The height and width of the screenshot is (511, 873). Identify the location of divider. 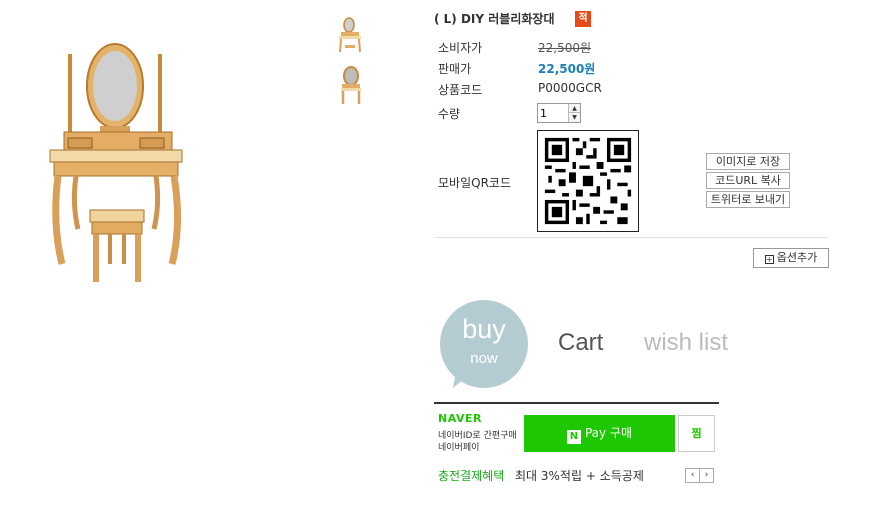
(631, 237).